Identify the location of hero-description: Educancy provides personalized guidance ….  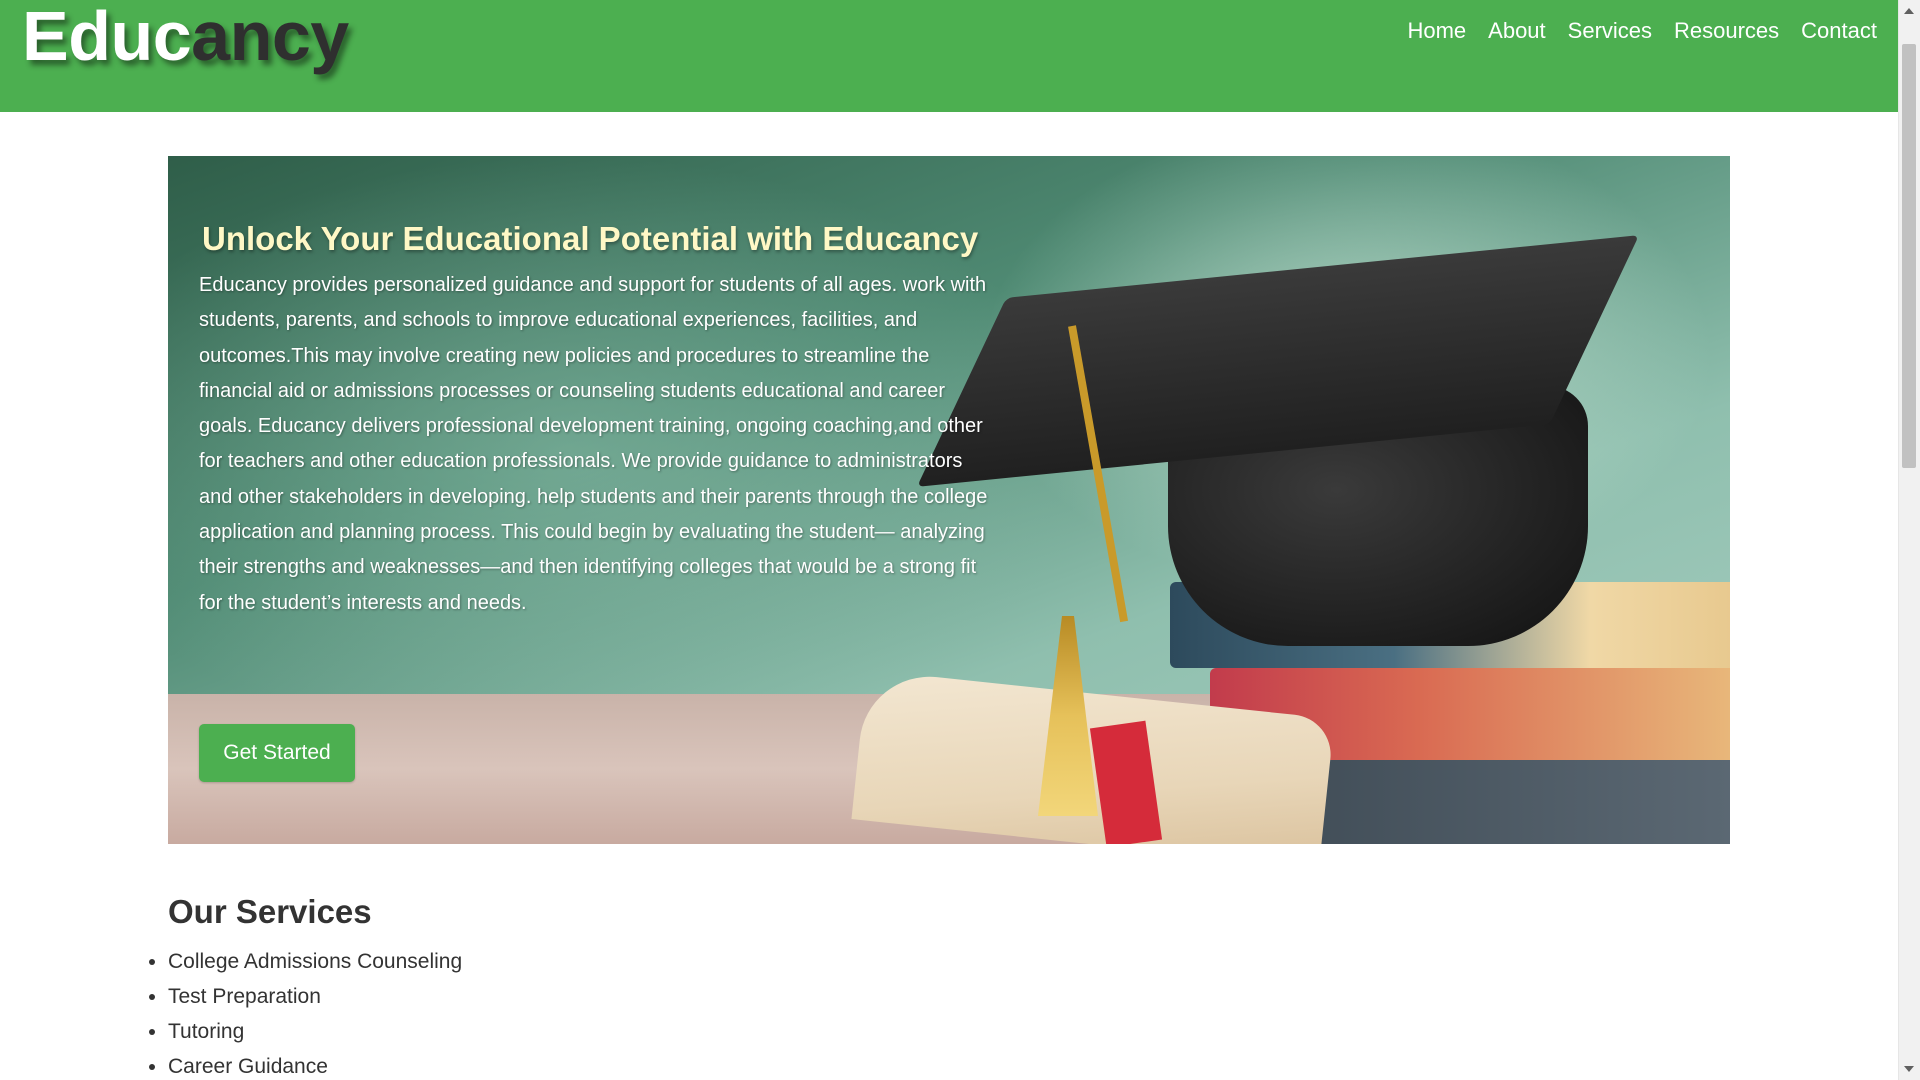
(593, 444).